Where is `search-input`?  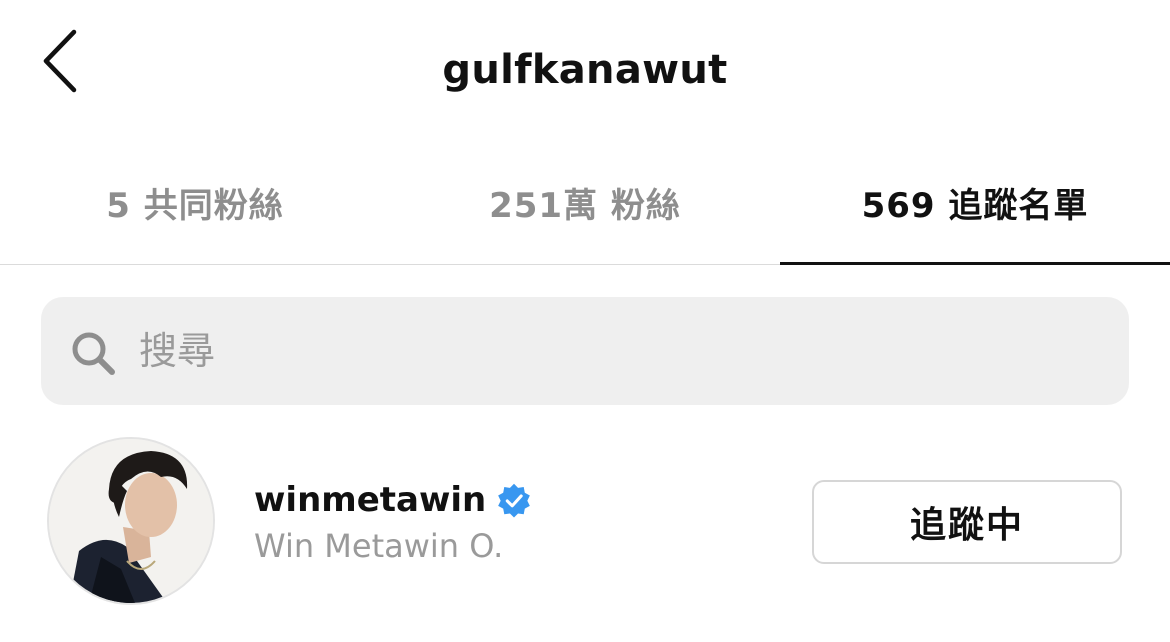
search-input is located at coordinates (589, 351).